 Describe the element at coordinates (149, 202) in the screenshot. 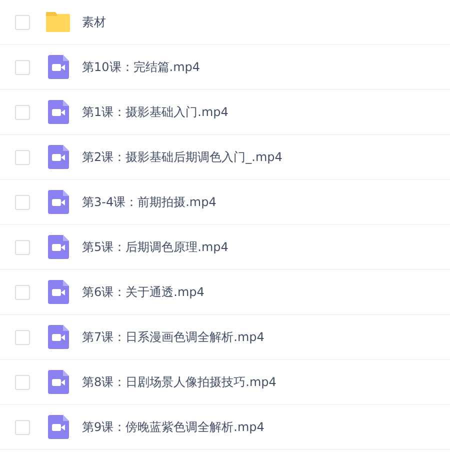

I see `file-name: 第3-4课：前期拍摄.mp4` at that location.